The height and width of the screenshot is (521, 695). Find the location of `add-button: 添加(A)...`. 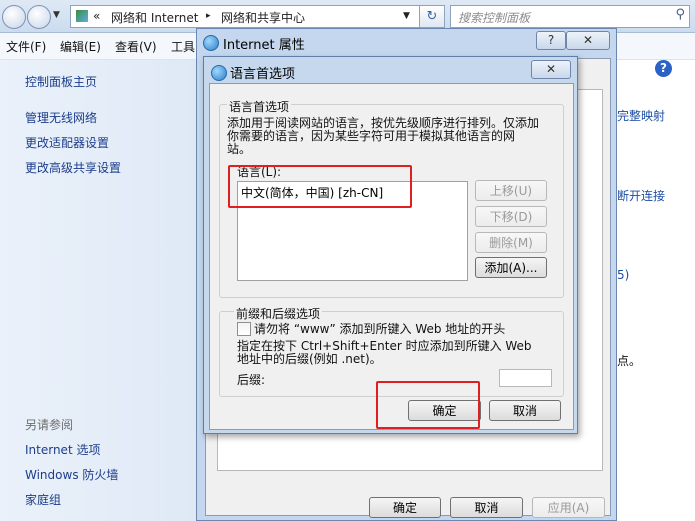

add-button: 添加(A)... is located at coordinates (511, 267).